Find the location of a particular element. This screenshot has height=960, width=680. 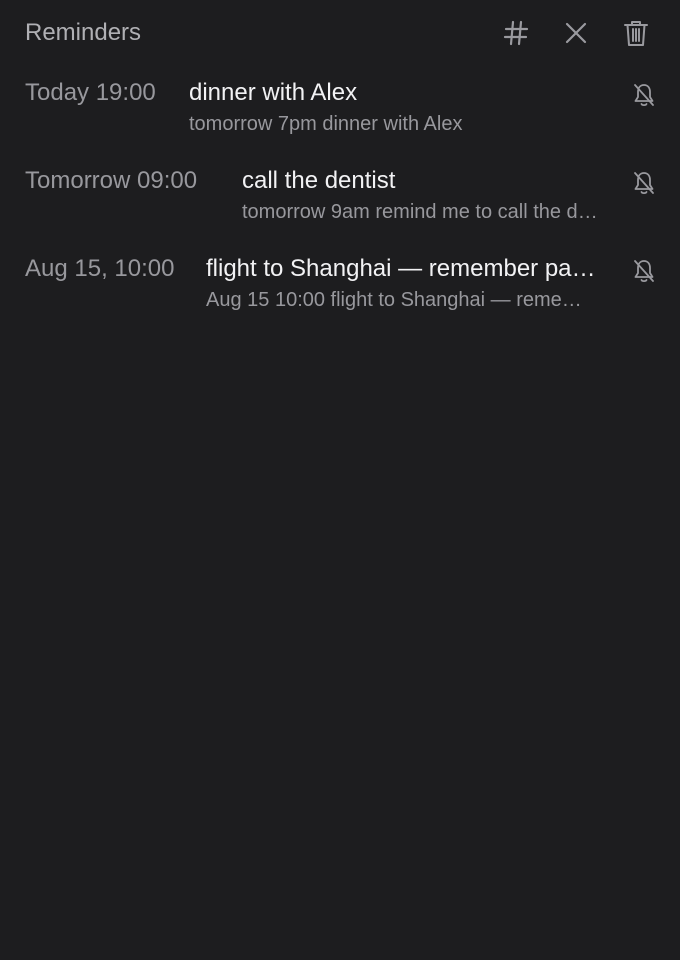

reminder-title: dinner with Alex is located at coordinates (273, 92).